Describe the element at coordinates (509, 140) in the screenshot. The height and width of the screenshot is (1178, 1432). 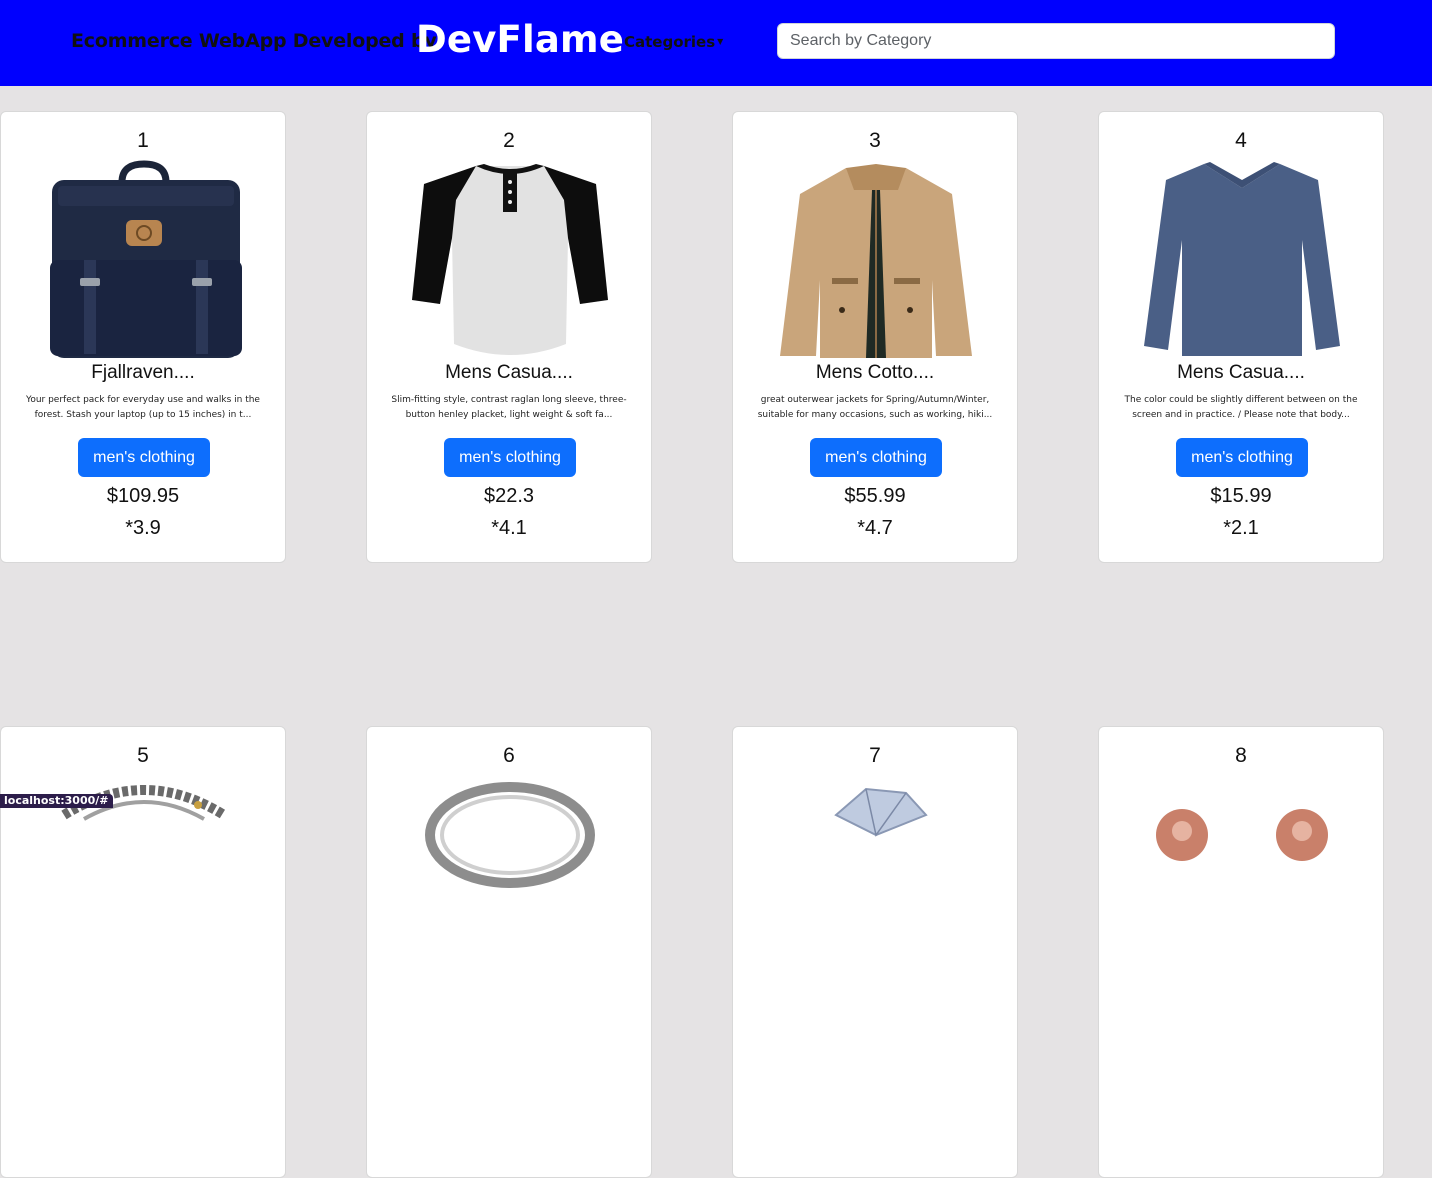
I see `product-index: 2` at that location.